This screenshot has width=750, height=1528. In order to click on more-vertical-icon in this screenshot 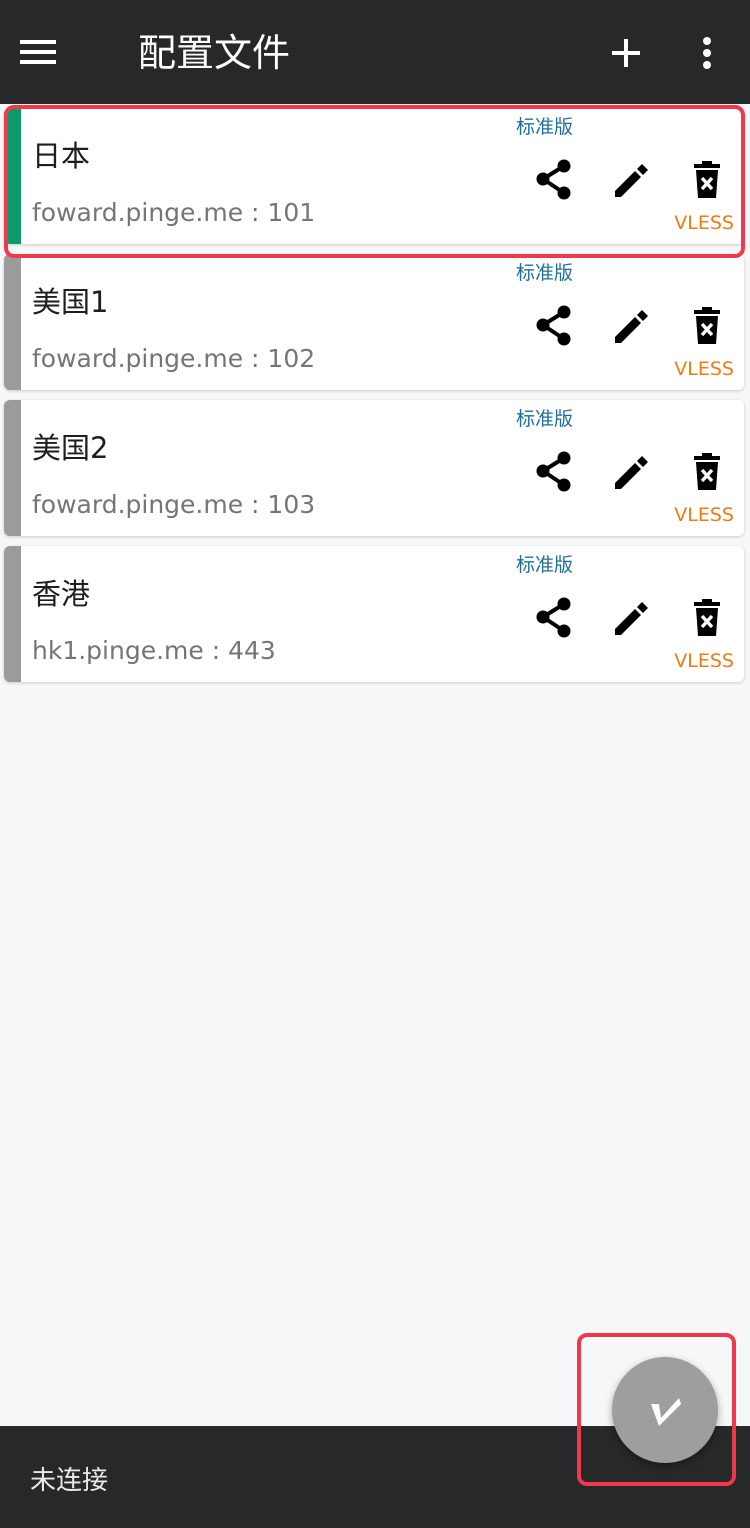, I will do `click(707, 52)`.